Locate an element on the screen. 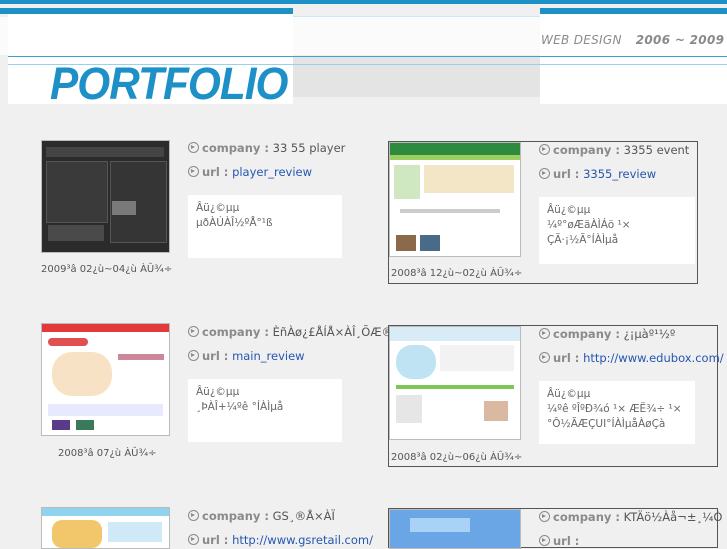 This screenshot has height=549, width=727. portfolio-logo: PORTFOLIO is located at coordinates (169, 84).